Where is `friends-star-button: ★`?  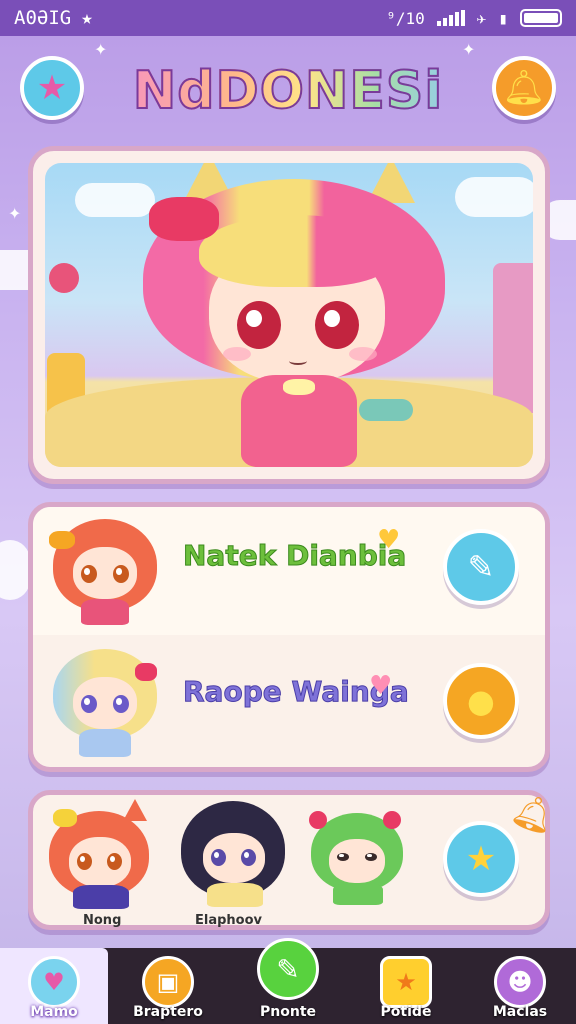 friends-star-button: ★ is located at coordinates (481, 859).